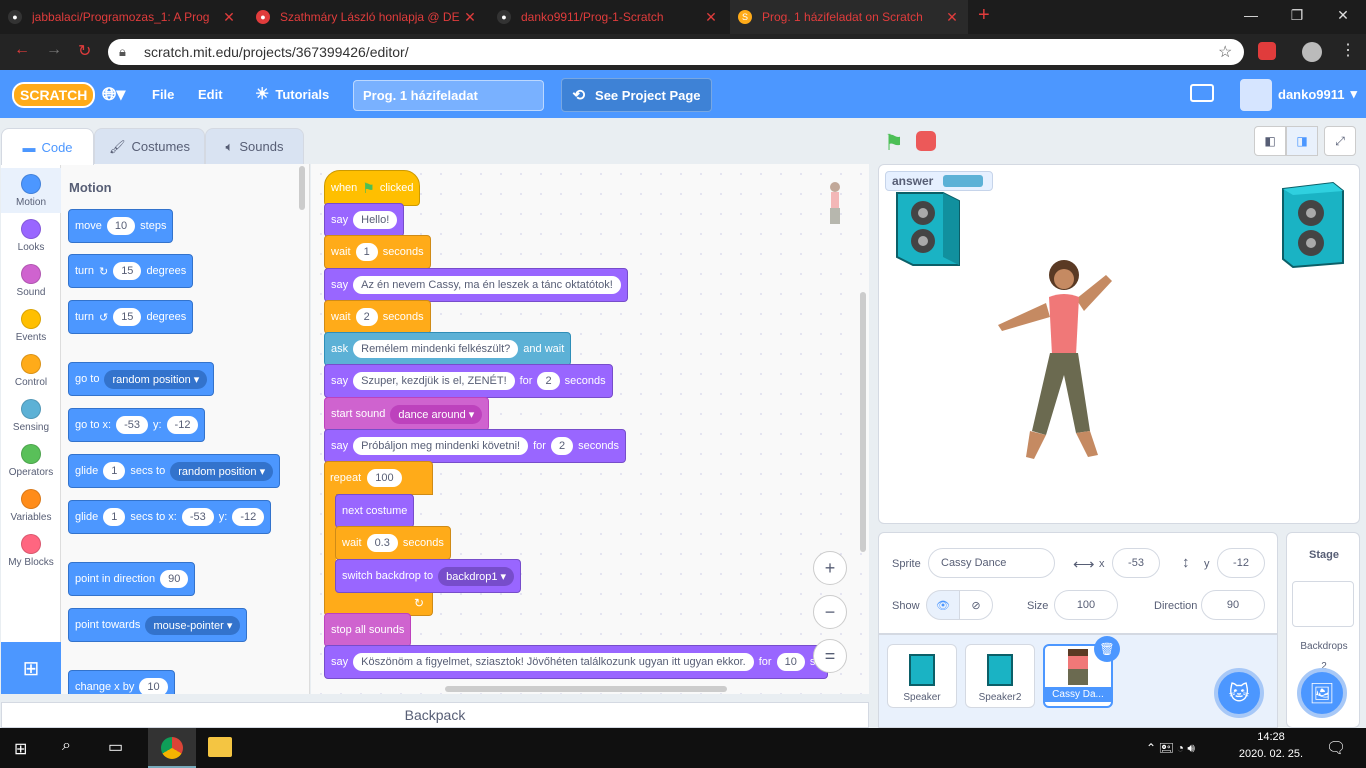 This screenshot has height=768, width=1366. Describe the element at coordinates (31, 235) in the screenshot. I see `category-looks: Looks` at that location.